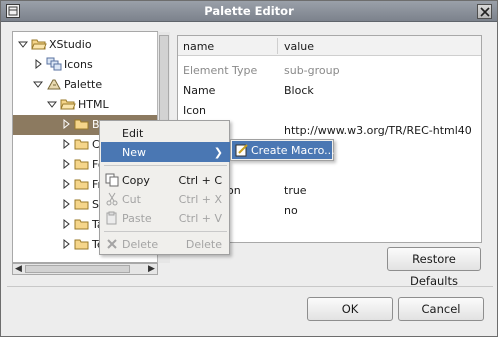 The image size is (498, 337). I want to click on property-value: Block, so click(299, 90).